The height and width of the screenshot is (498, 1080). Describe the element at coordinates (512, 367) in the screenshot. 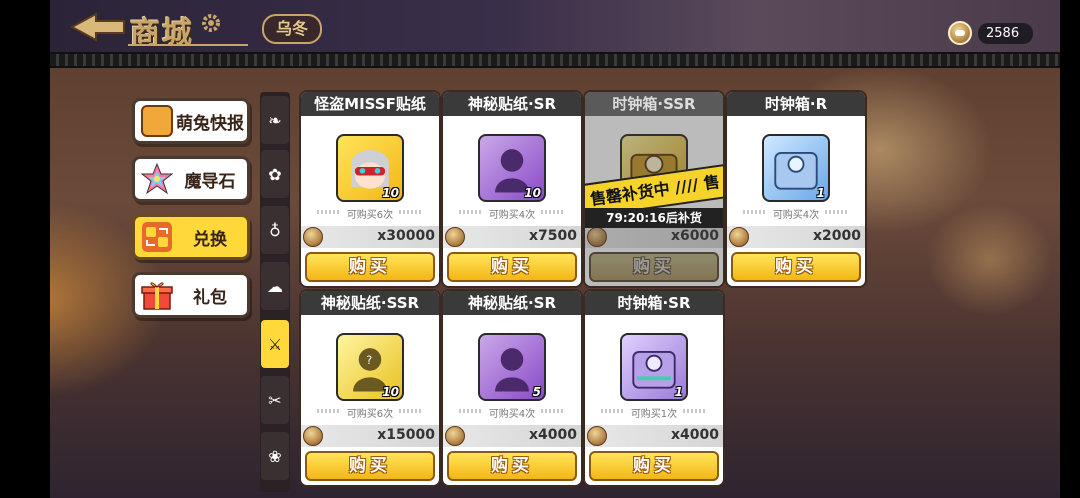

I see `purple-mystery-sticker-icon: 5` at that location.